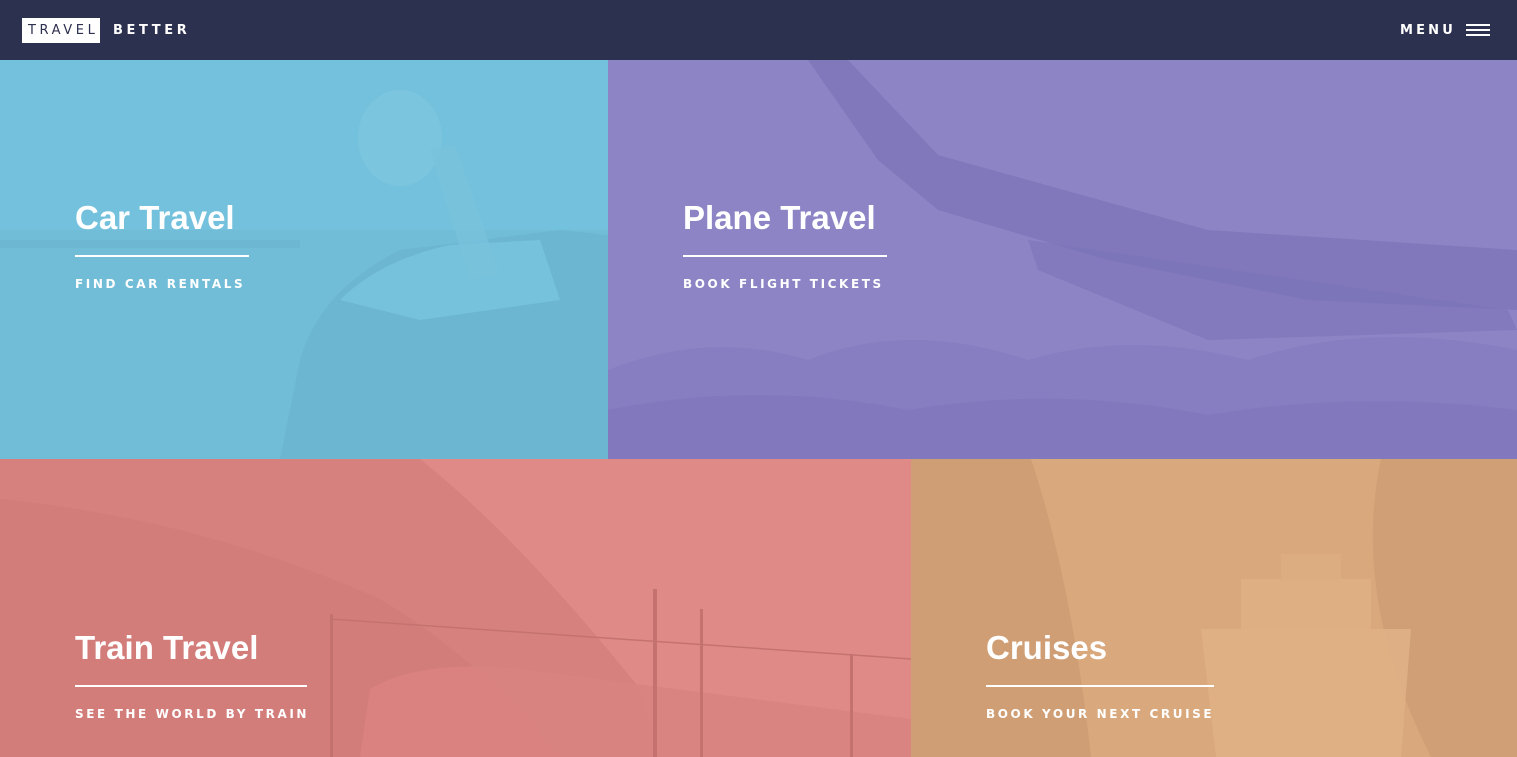 This screenshot has width=1517, height=757. Describe the element at coordinates (1100, 674) in the screenshot. I see `tile-cruise-content: Cruises BOOK YOUR NEXT CRUISE` at that location.